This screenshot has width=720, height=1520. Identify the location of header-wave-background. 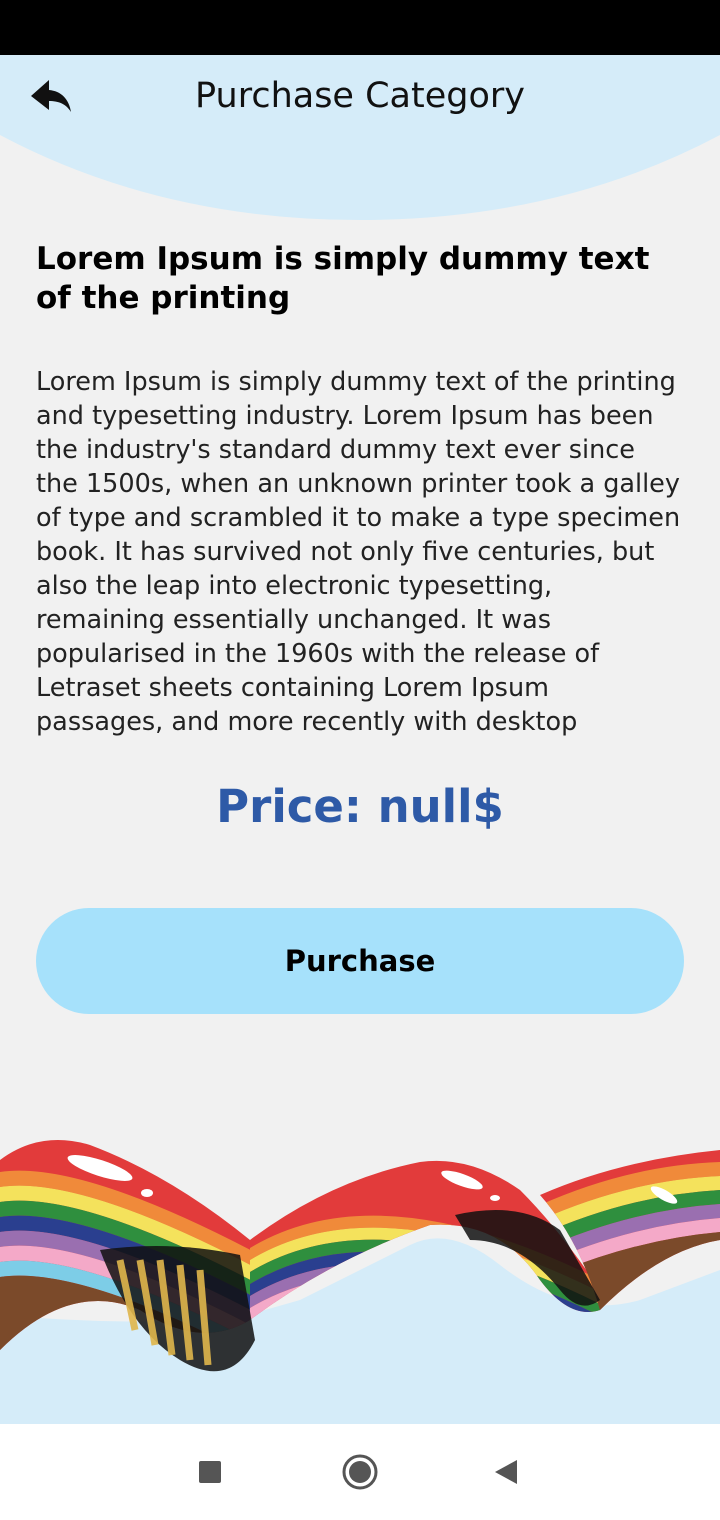
(360, 137).